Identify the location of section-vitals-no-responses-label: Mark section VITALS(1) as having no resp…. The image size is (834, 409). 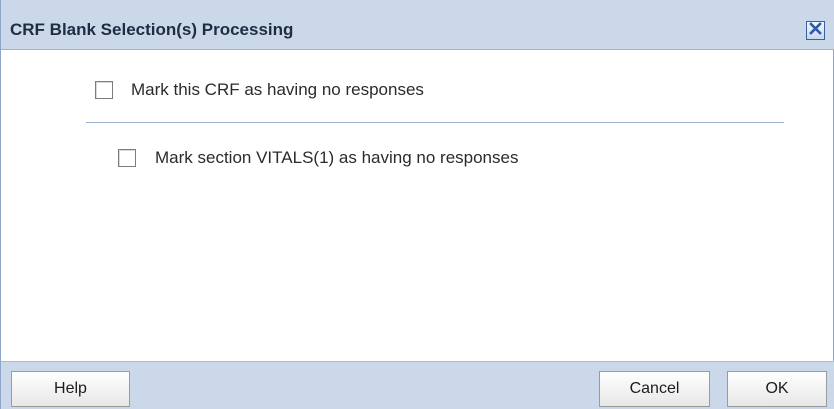
(337, 157).